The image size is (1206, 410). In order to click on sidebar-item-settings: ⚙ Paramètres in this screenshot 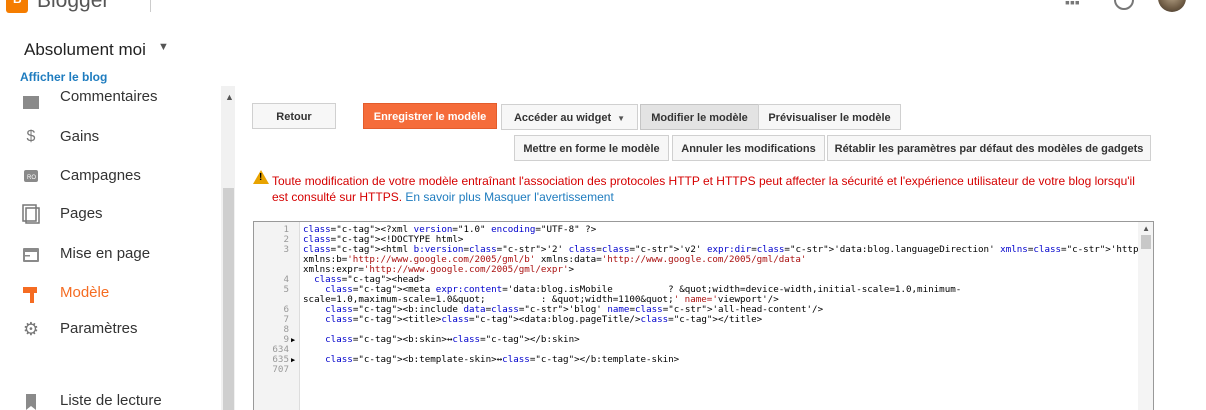, I will do `click(110, 337)`.